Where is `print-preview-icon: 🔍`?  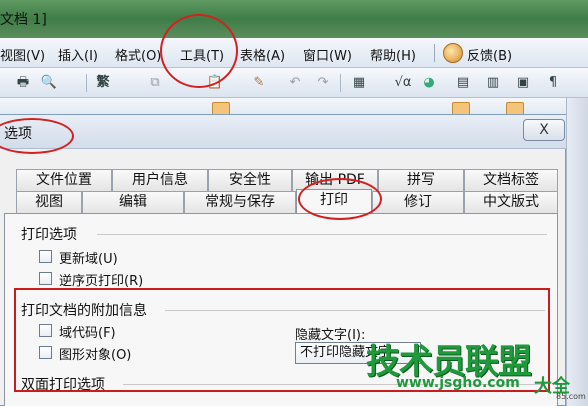
print-preview-icon: 🔍 is located at coordinates (49, 83).